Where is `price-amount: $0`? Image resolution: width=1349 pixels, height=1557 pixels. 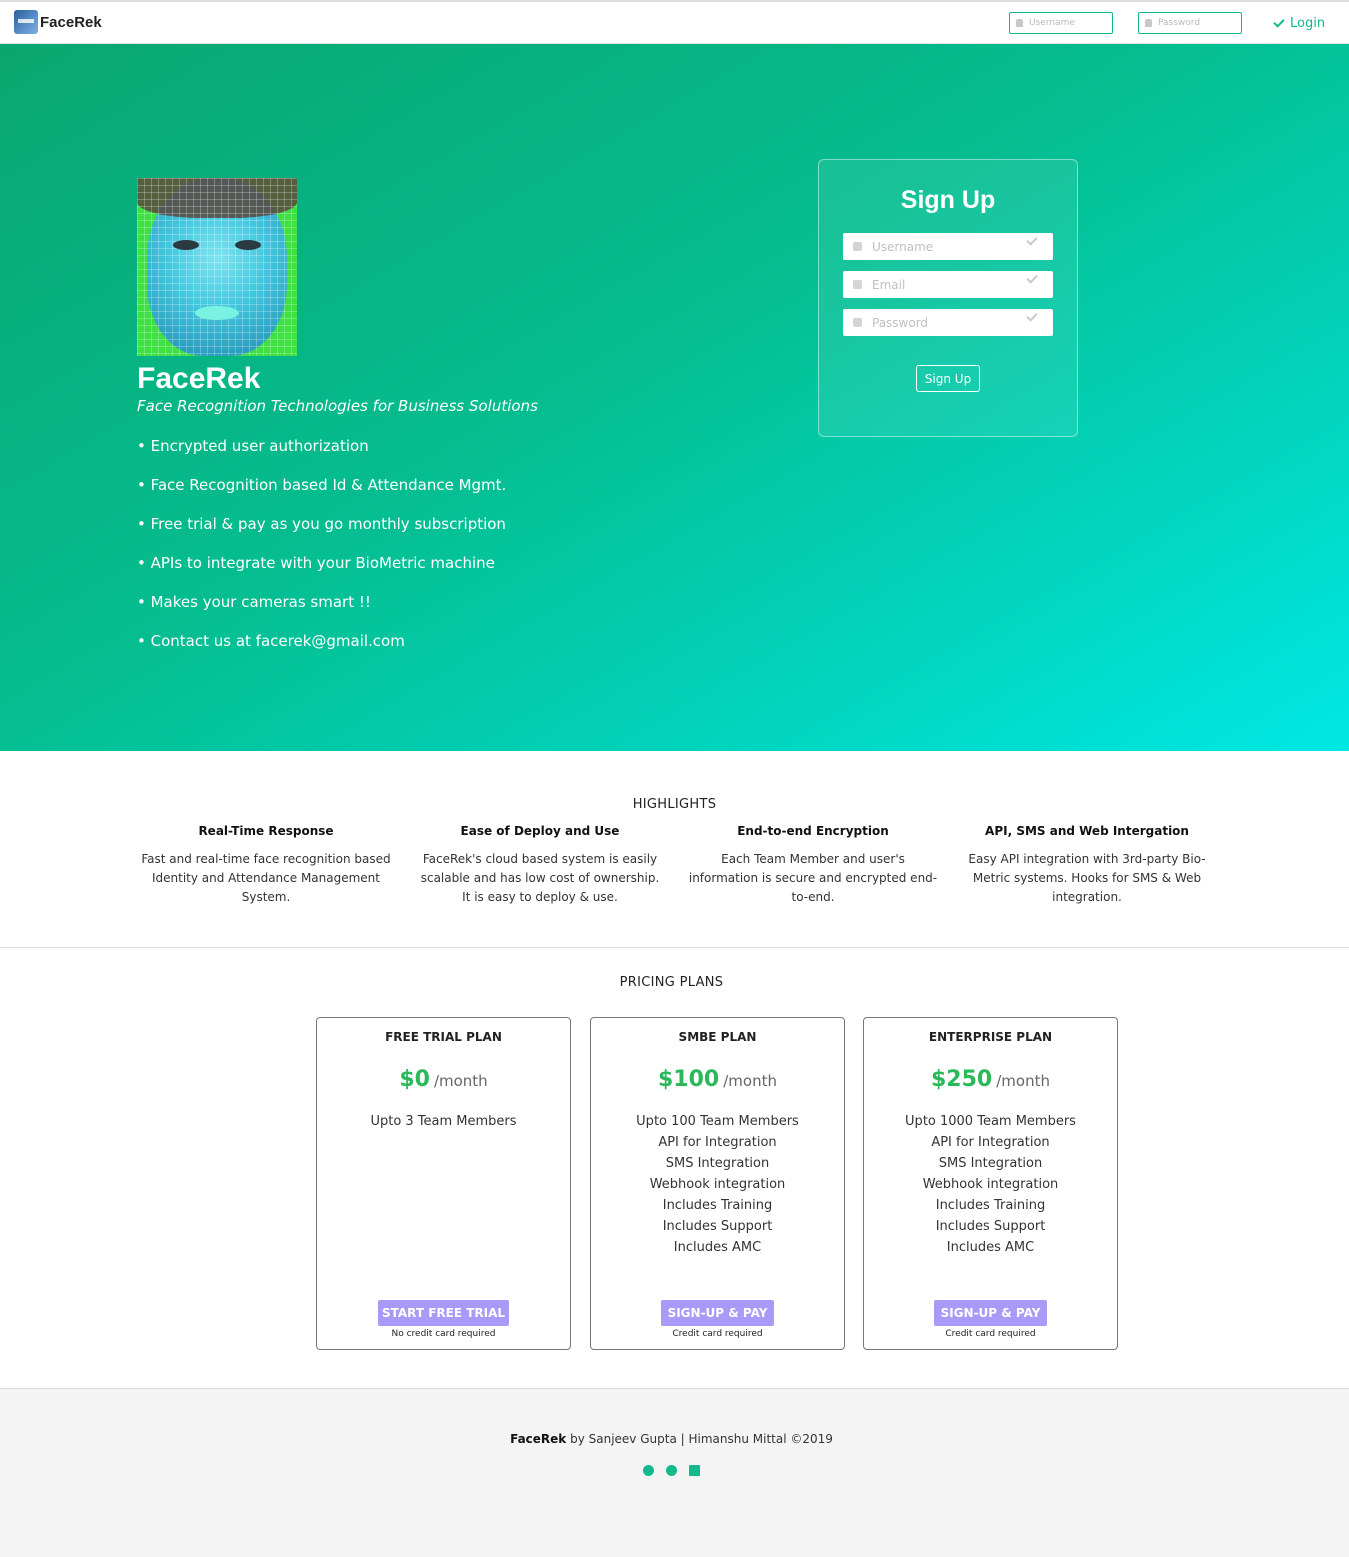
price-amount: $0 is located at coordinates (414, 1079).